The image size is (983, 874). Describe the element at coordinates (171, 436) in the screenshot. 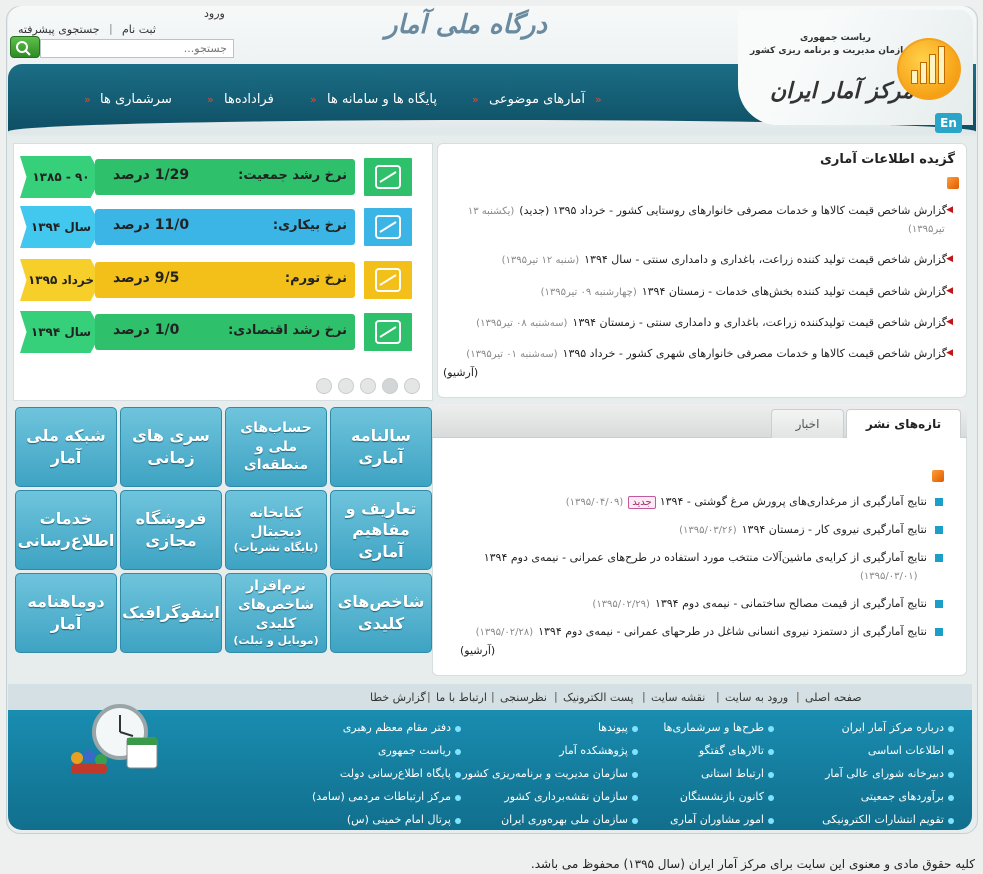

I see `tile-label: سری های` at that location.